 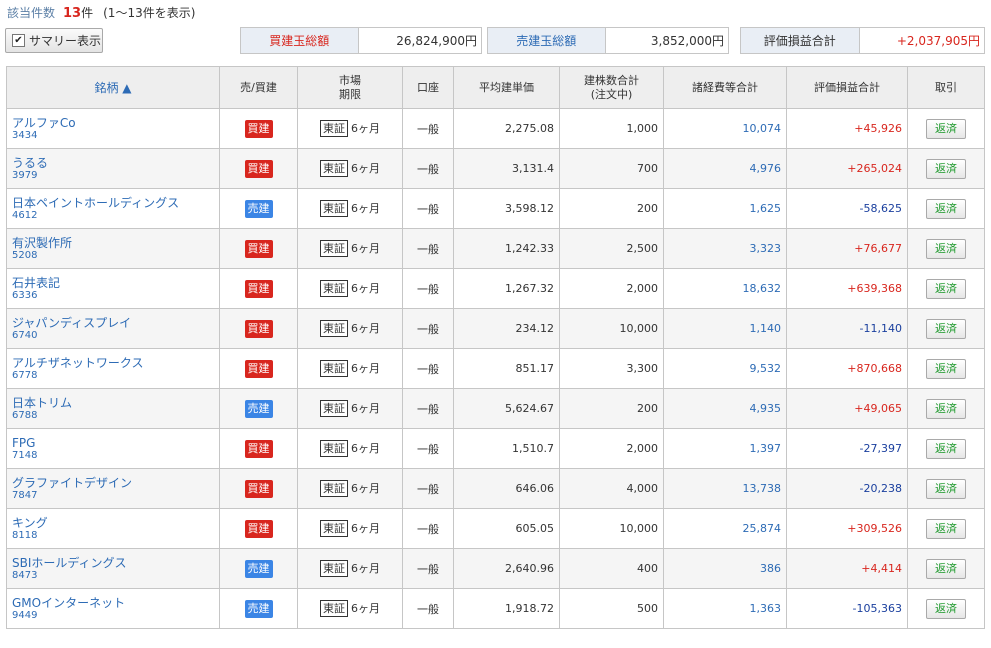 What do you see at coordinates (113, 243) in the screenshot?
I see `stock-name-link: 有沢製作所` at bounding box center [113, 243].